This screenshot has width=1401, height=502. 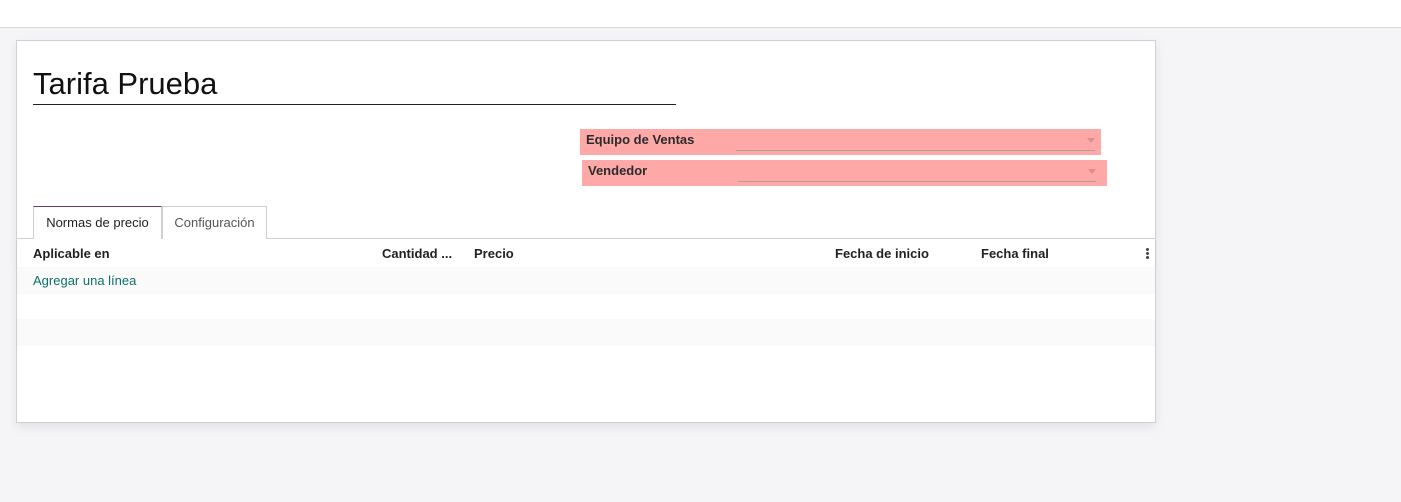 What do you see at coordinates (97, 223) in the screenshot?
I see `tab-pricing-rules: Normas de precio` at bounding box center [97, 223].